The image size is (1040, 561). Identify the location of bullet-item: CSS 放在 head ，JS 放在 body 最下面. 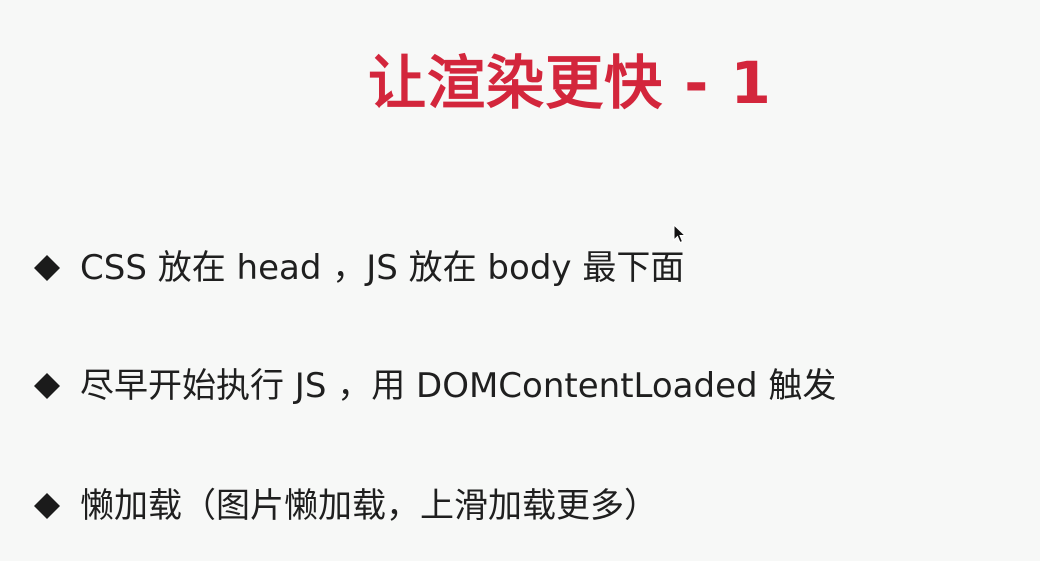
(527, 268).